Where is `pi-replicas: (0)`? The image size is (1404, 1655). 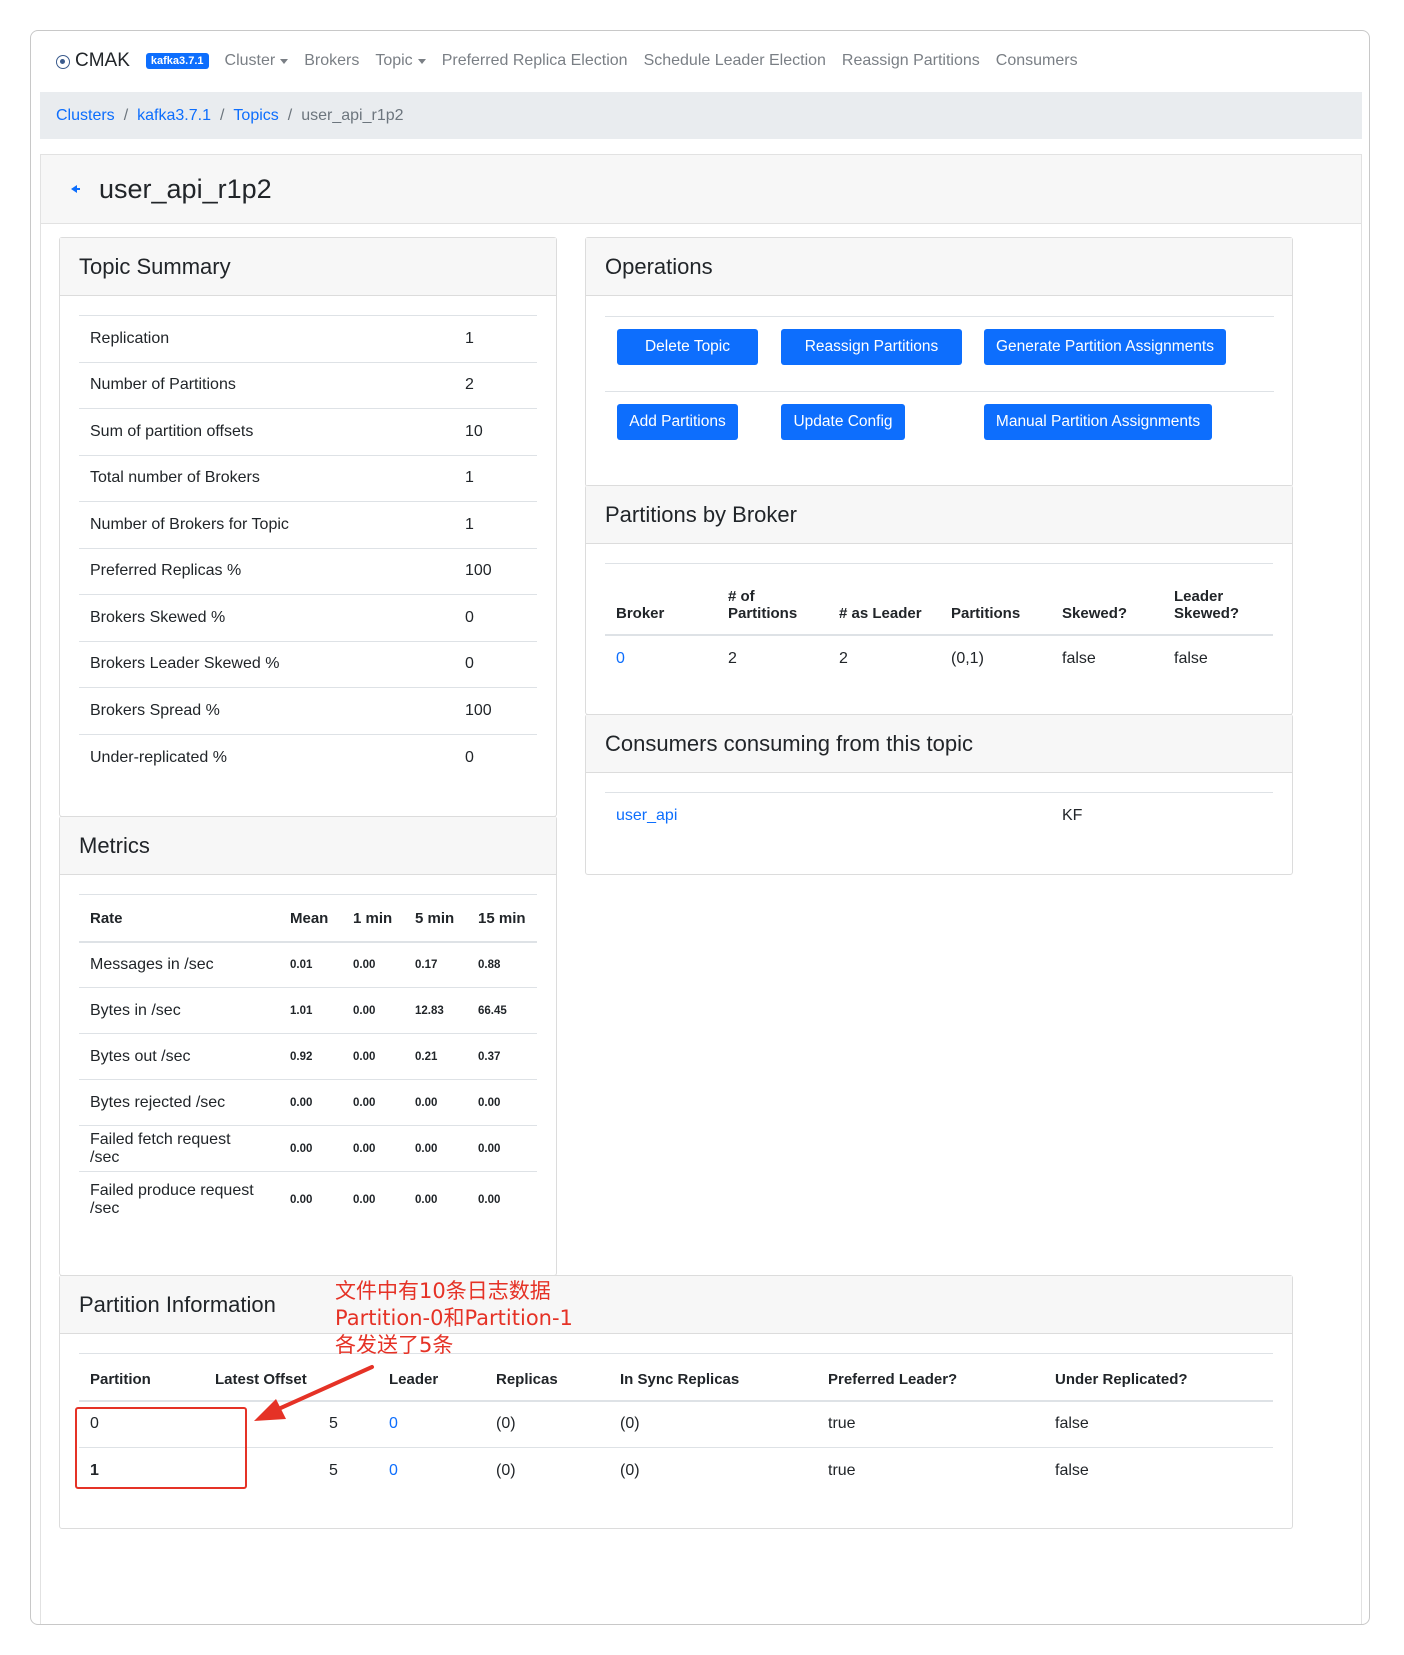 pi-replicas: (0) is located at coordinates (547, 1471).